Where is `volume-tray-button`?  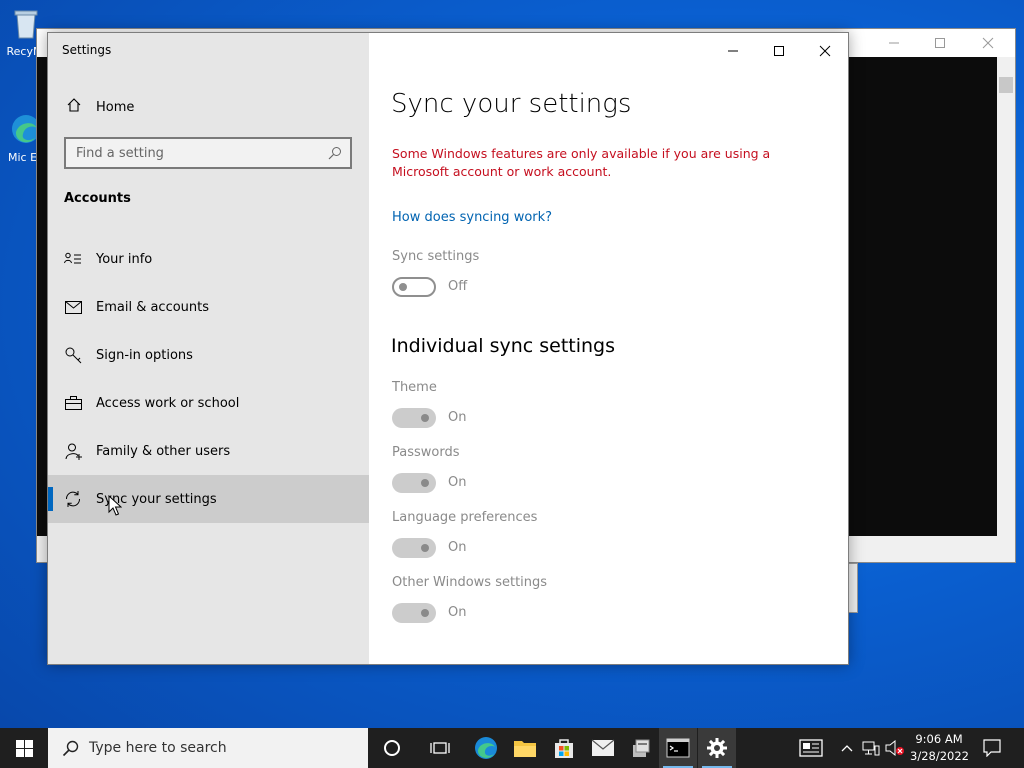 volume-tray-button is located at coordinates (895, 748).